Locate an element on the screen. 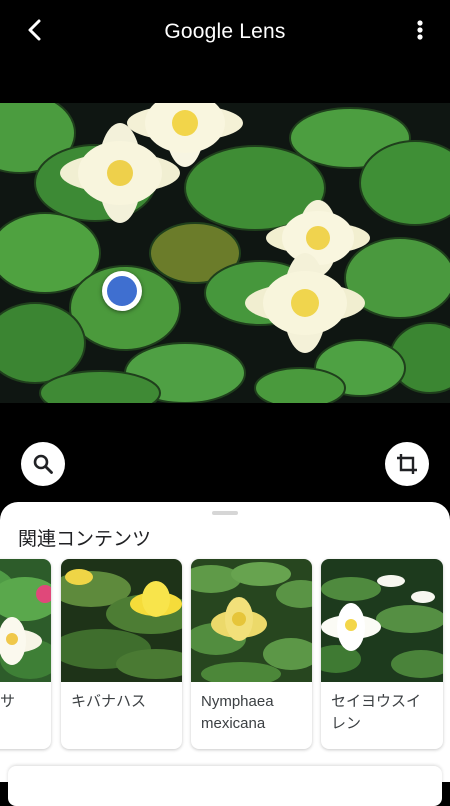  drag-handle is located at coordinates (225, 513).